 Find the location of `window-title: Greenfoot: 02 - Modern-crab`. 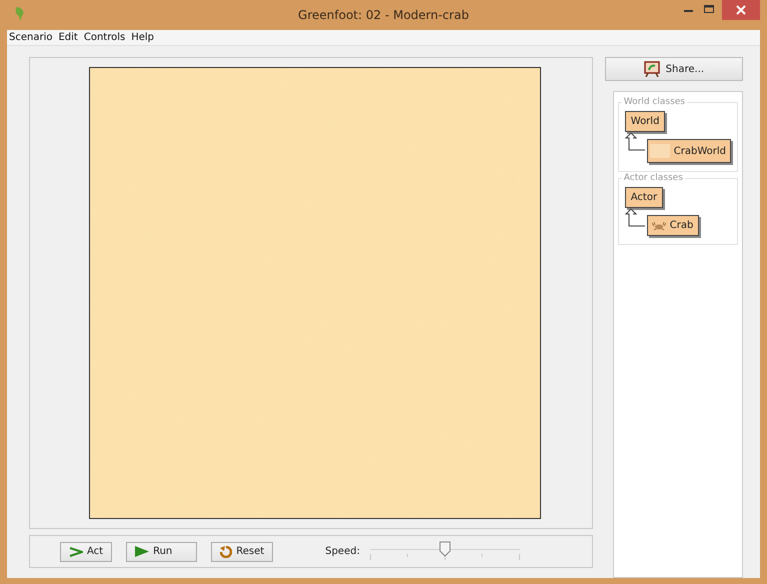

window-title: Greenfoot: 02 - Modern-crab is located at coordinates (383, 15).